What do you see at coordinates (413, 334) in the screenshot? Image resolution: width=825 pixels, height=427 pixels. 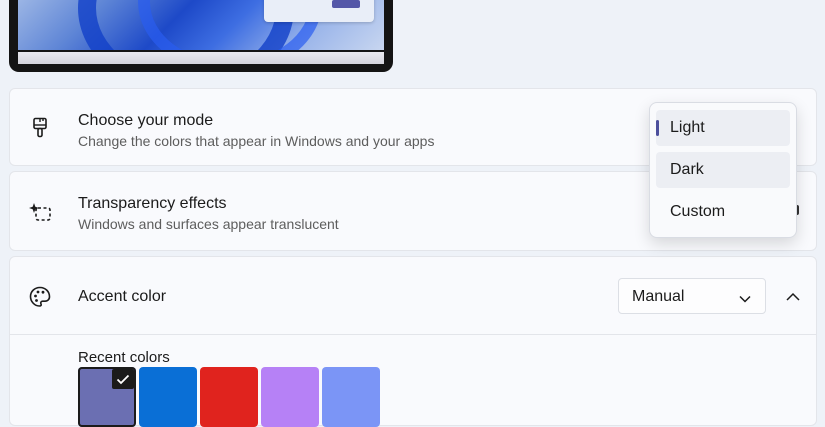 I see `divider` at bounding box center [413, 334].